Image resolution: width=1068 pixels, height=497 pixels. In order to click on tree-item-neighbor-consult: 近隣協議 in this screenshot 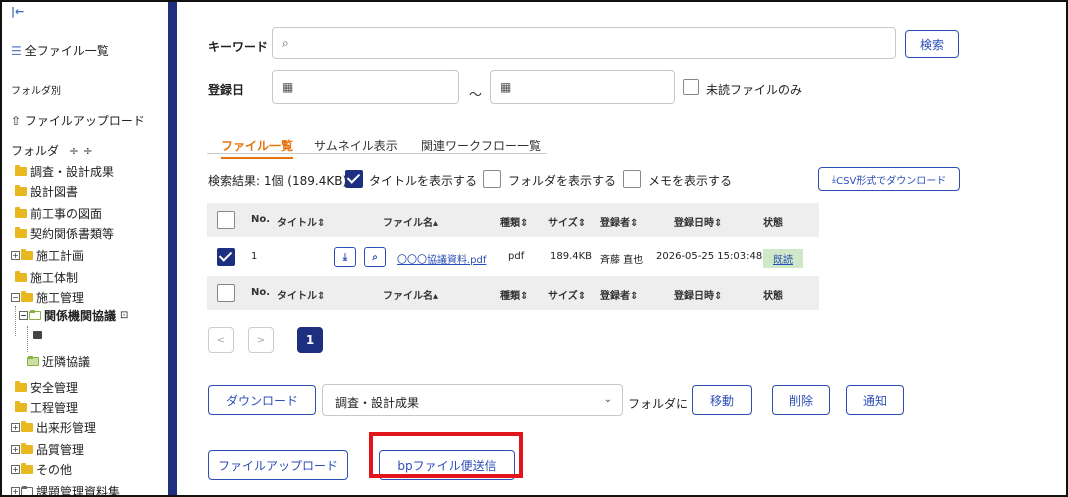, I will do `click(58, 361)`.